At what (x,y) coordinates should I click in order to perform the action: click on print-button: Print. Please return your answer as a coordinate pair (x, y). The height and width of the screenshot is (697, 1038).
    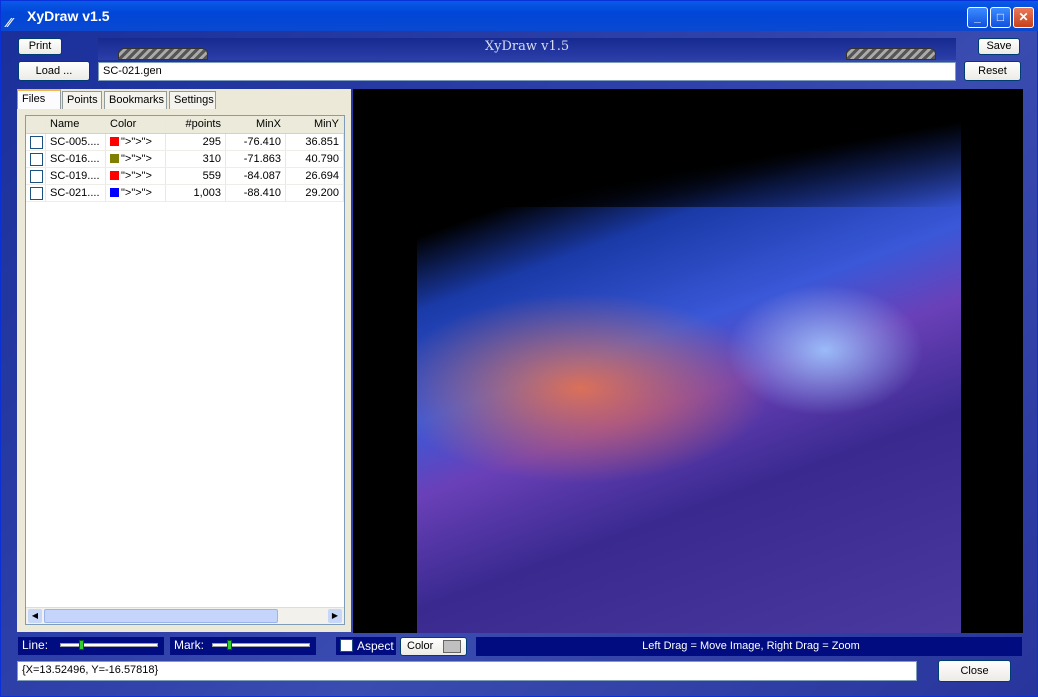
    Looking at the image, I should click on (40, 46).